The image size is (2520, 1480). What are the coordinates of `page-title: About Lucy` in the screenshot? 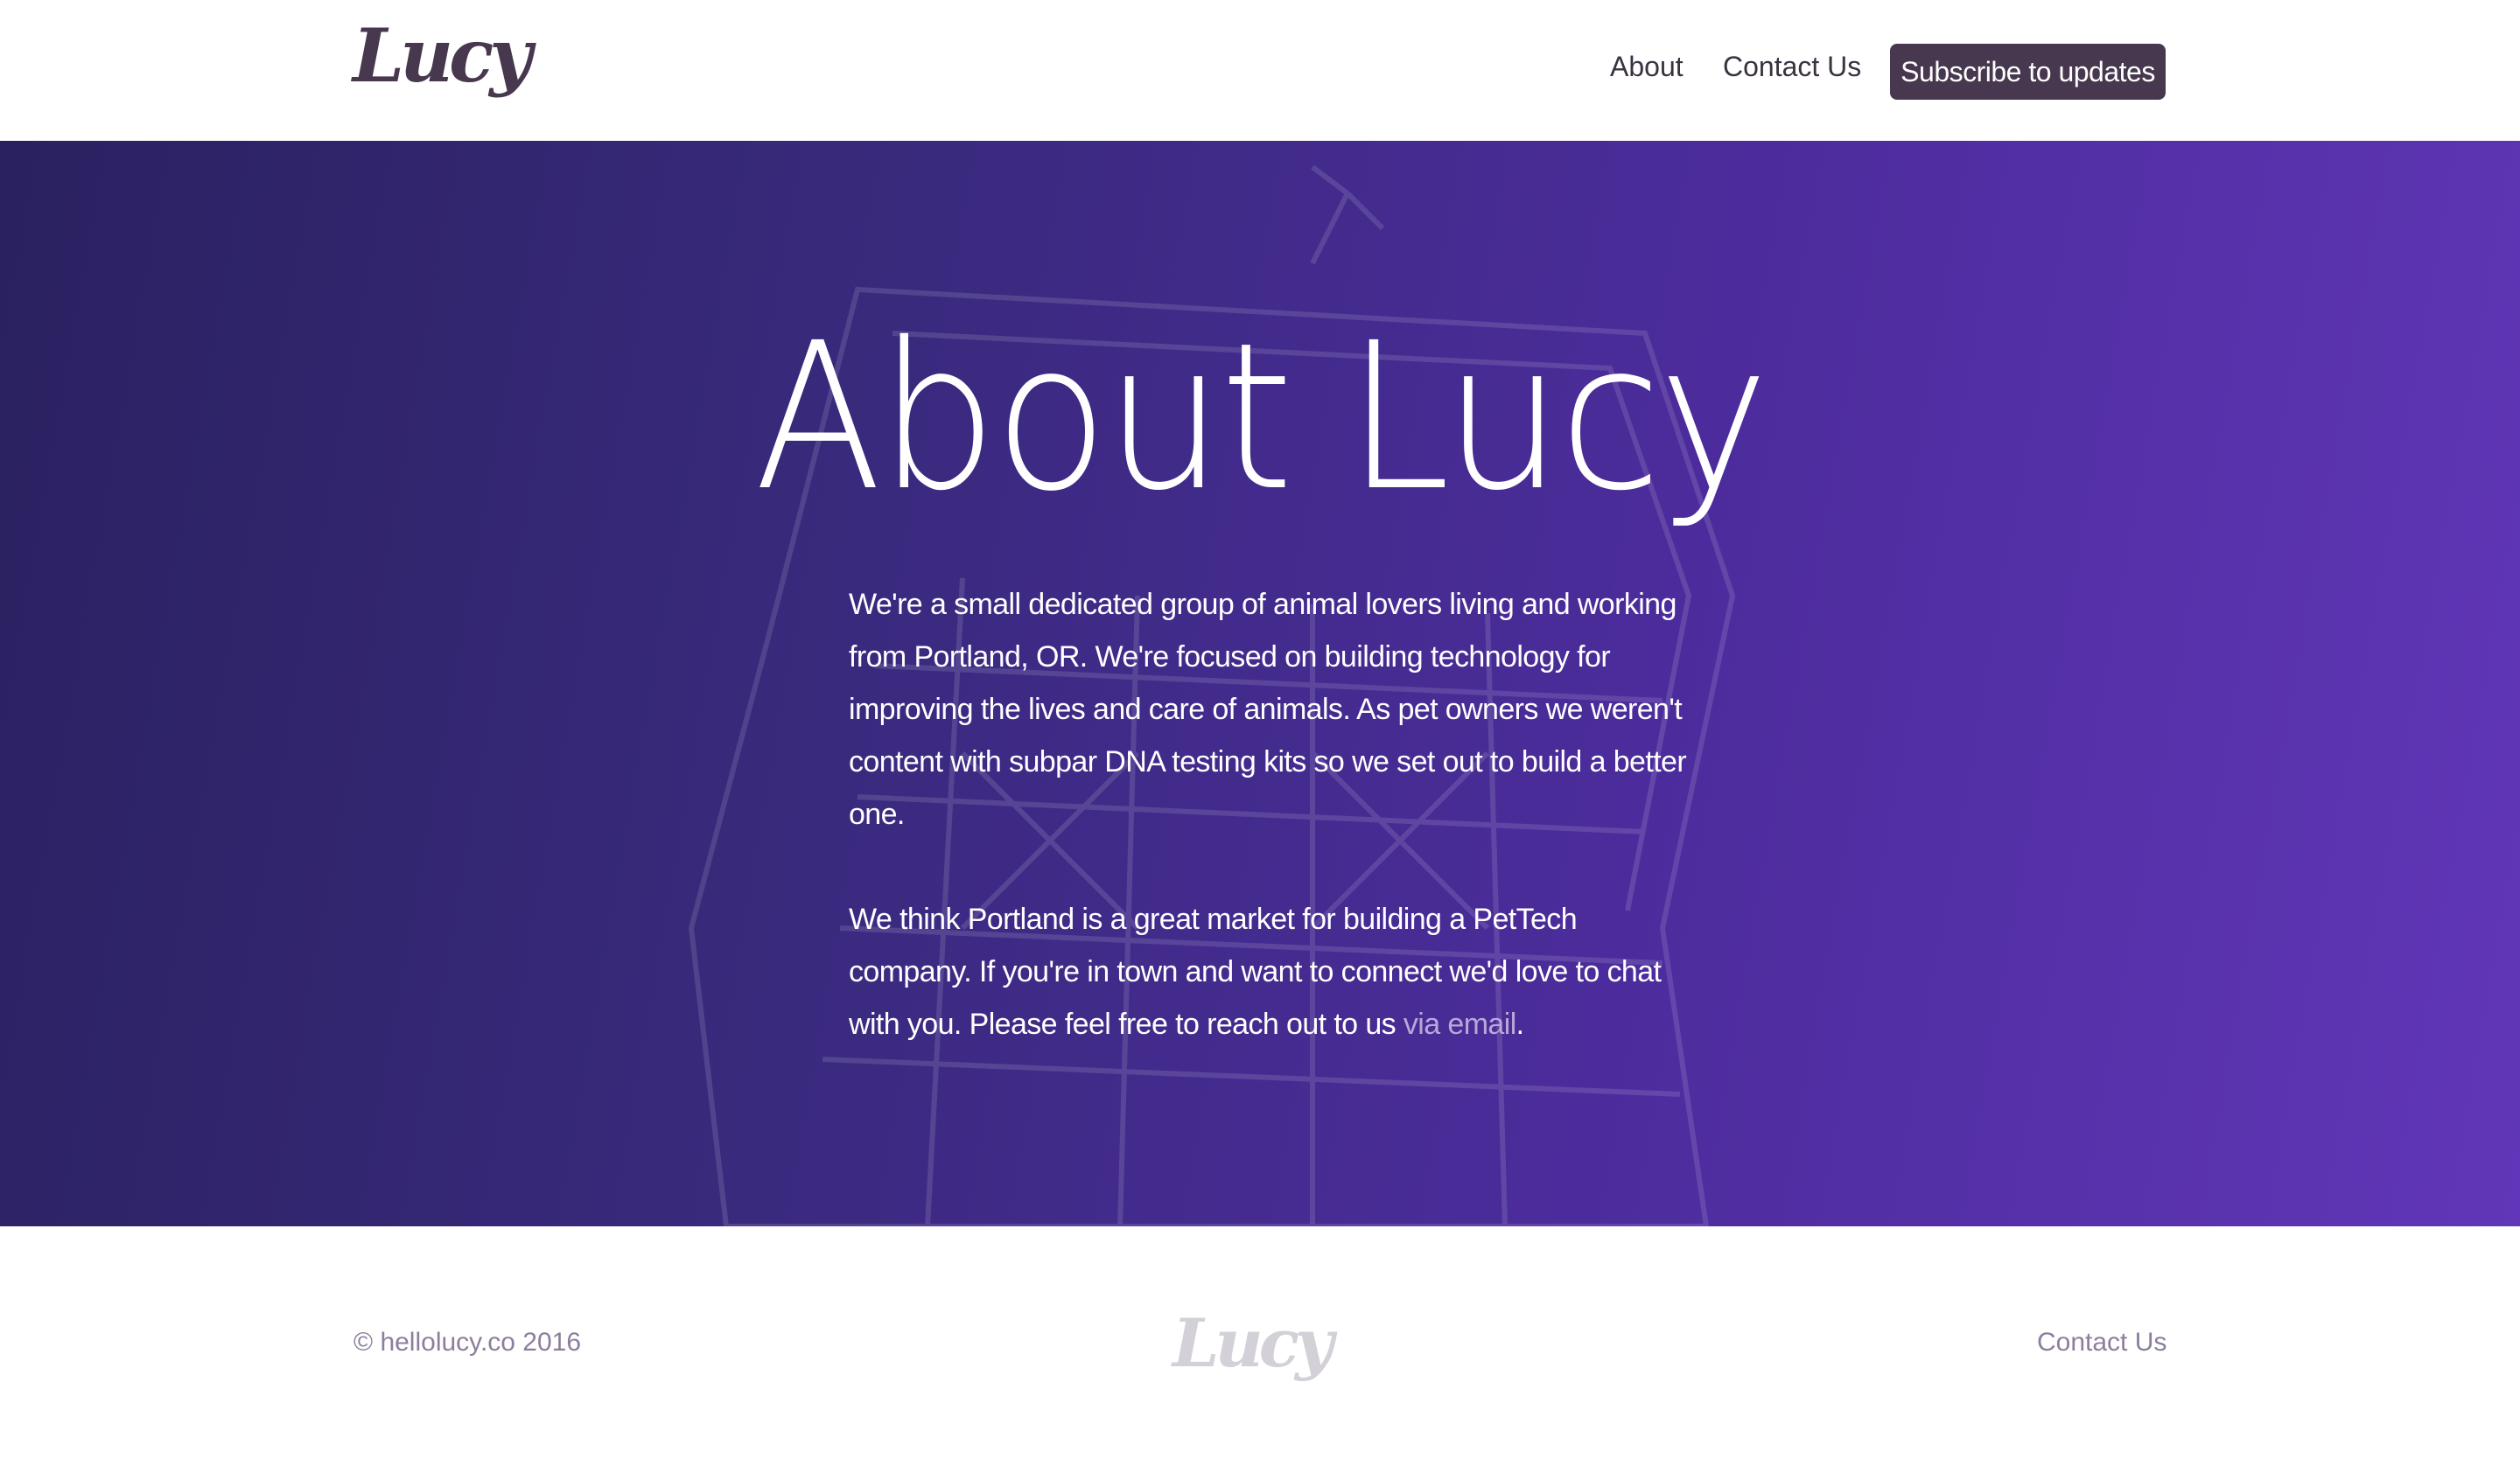 It's located at (1261, 417).